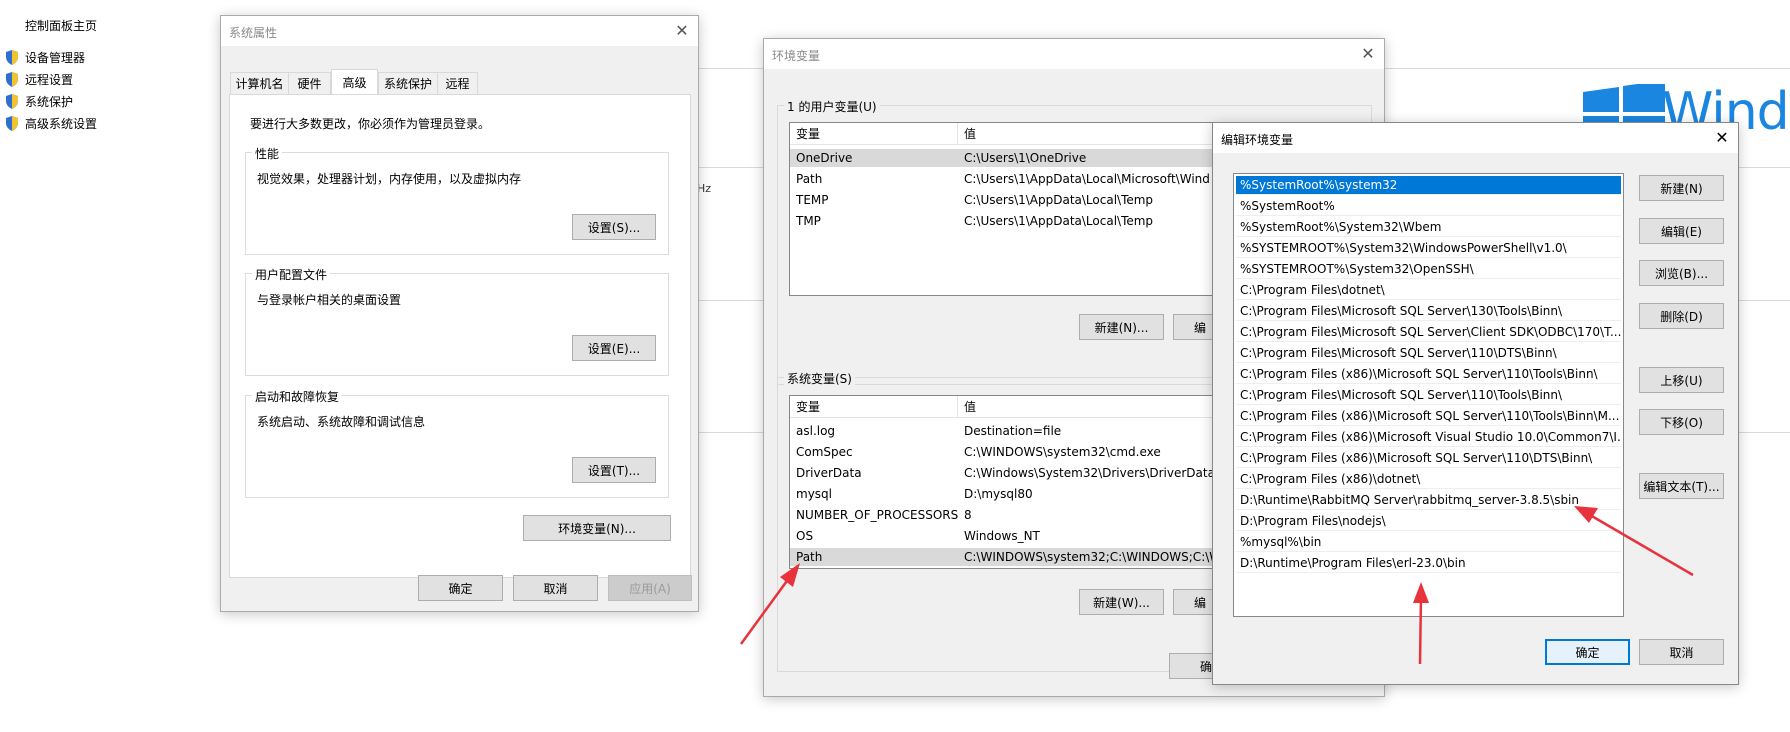 This screenshot has height=732, width=1790. I want to click on var-value: Destination=file, so click(1013, 431).